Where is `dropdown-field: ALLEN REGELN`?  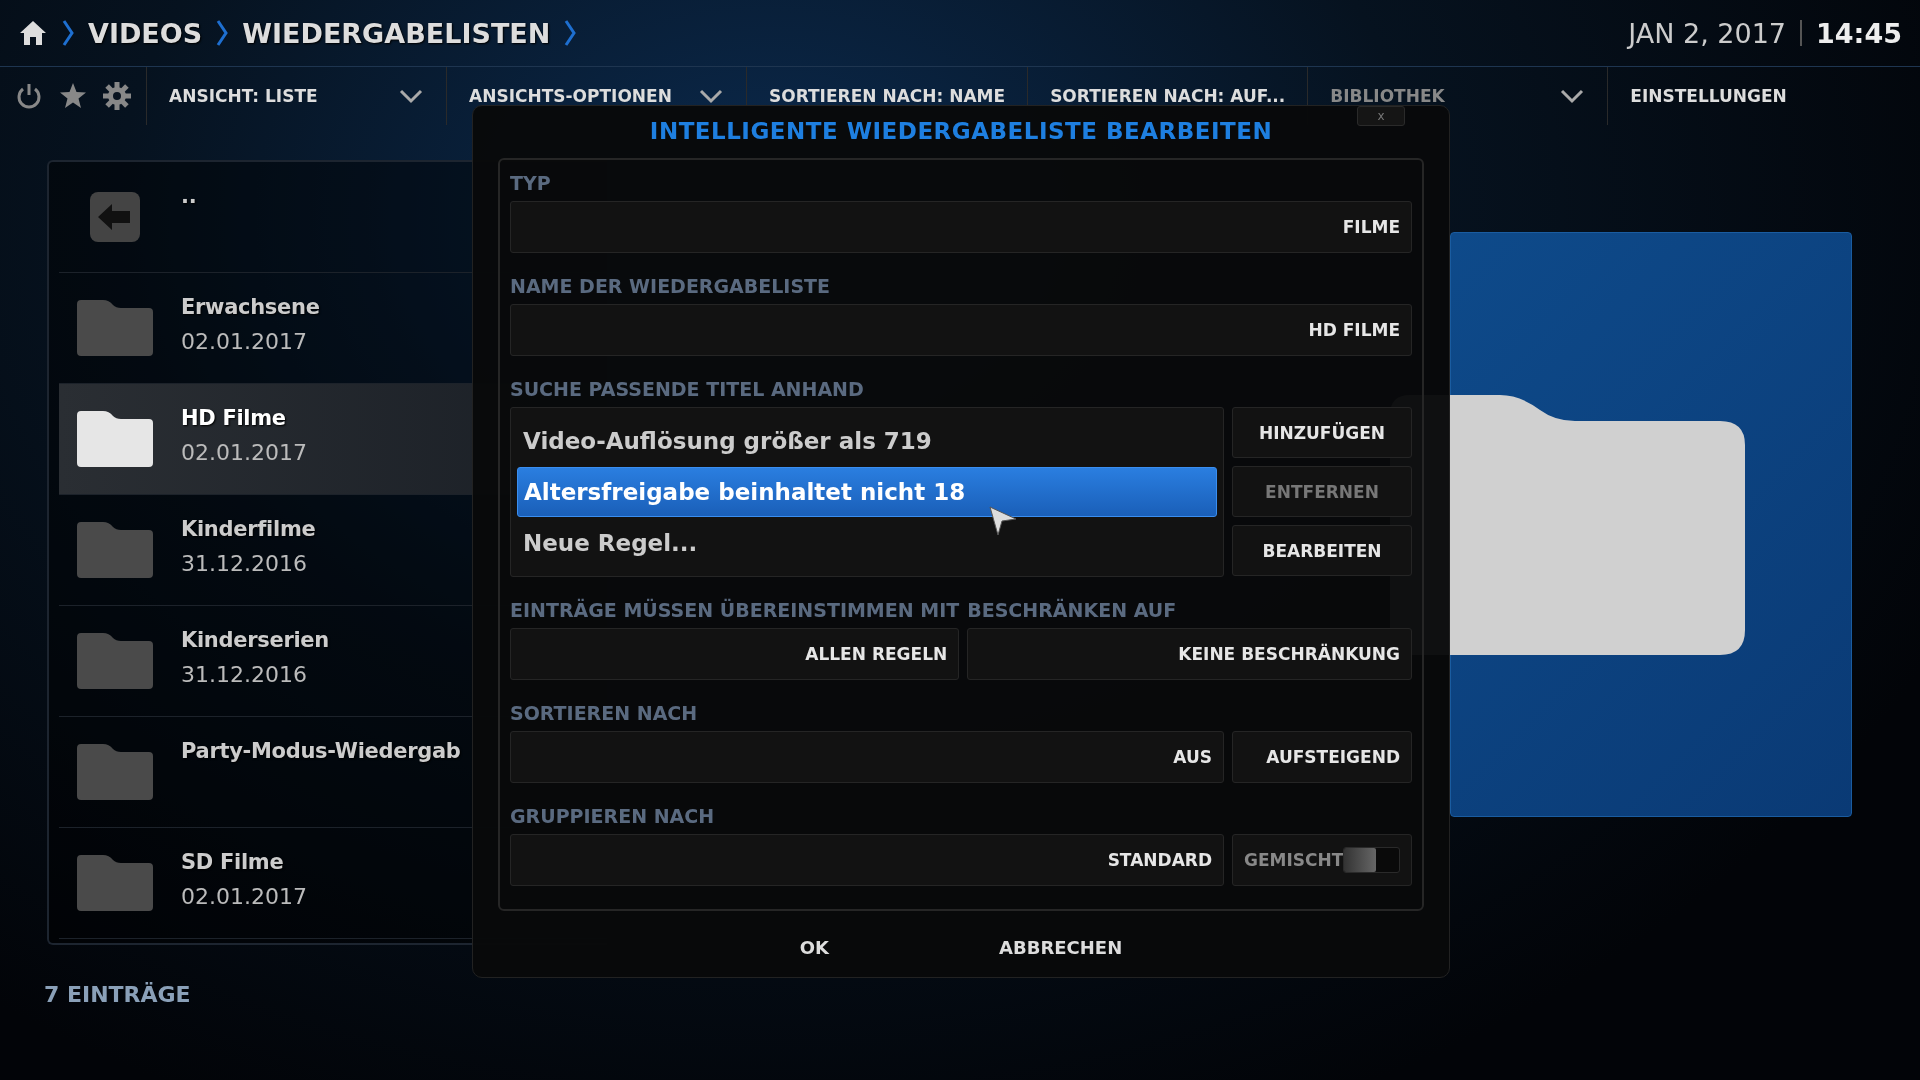
dropdown-field: ALLEN REGELN is located at coordinates (735, 654).